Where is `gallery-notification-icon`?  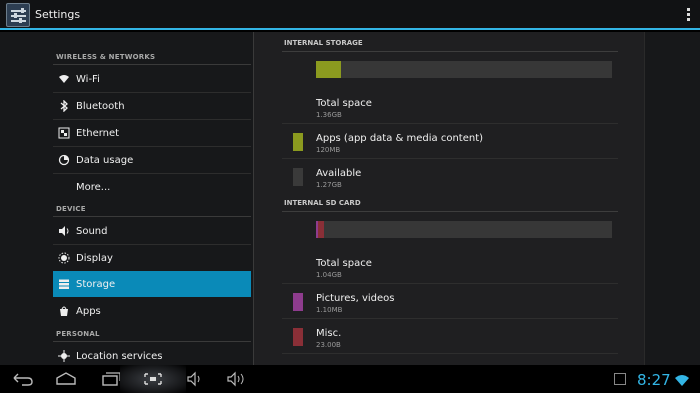
gallery-notification-icon is located at coordinates (620, 379).